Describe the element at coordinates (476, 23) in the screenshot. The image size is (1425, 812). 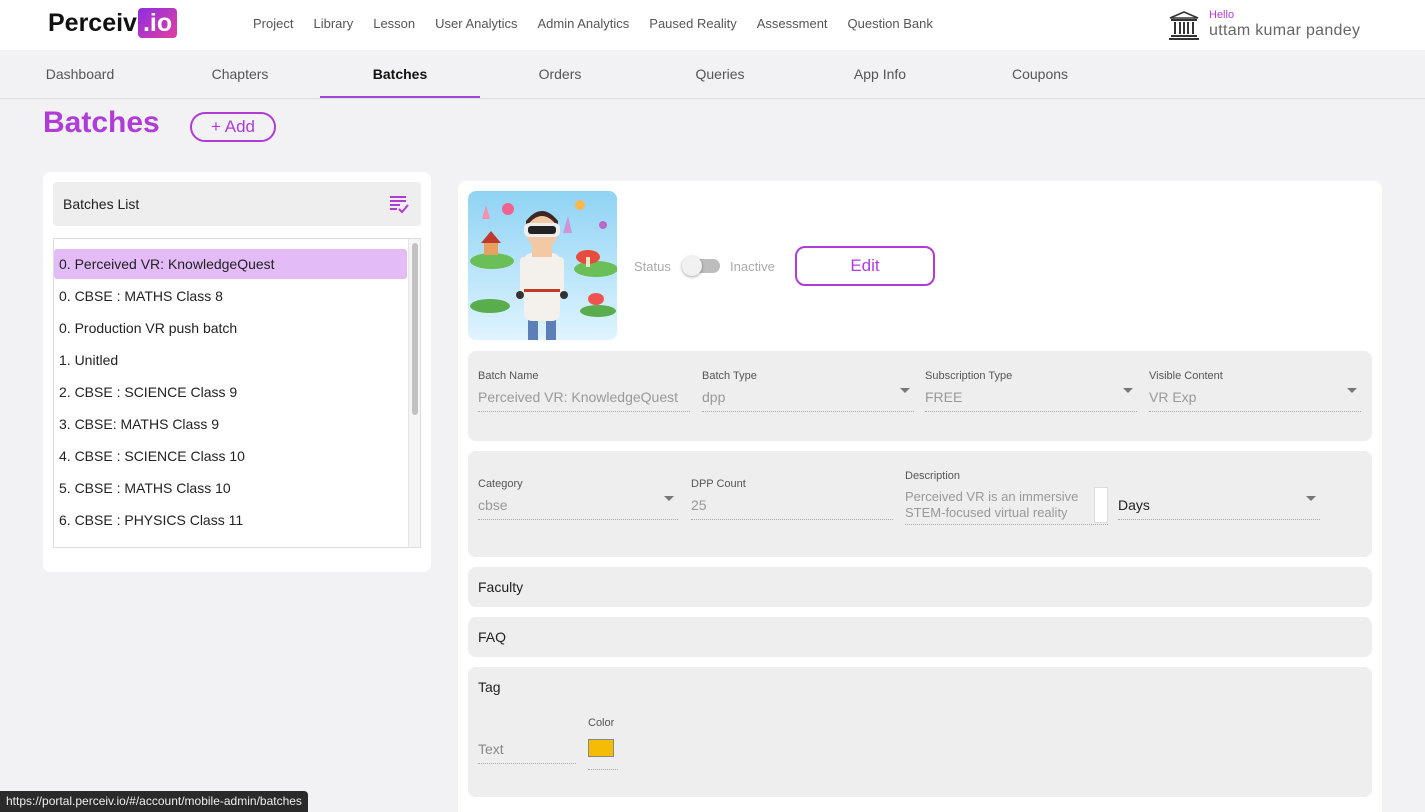
I see `nav-user-analytics: User Analytics` at that location.